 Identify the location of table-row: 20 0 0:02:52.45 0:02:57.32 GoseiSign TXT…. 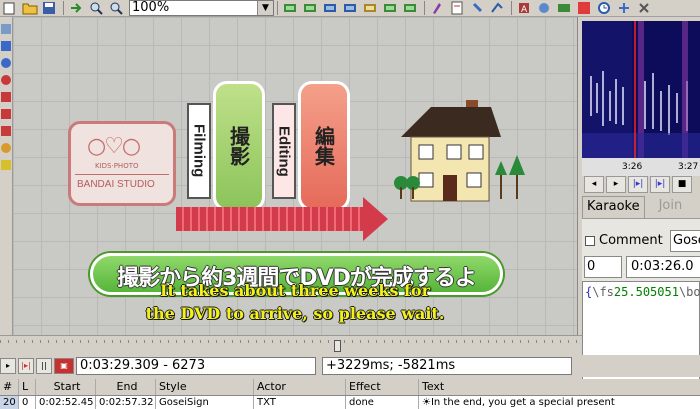
(350, 402).